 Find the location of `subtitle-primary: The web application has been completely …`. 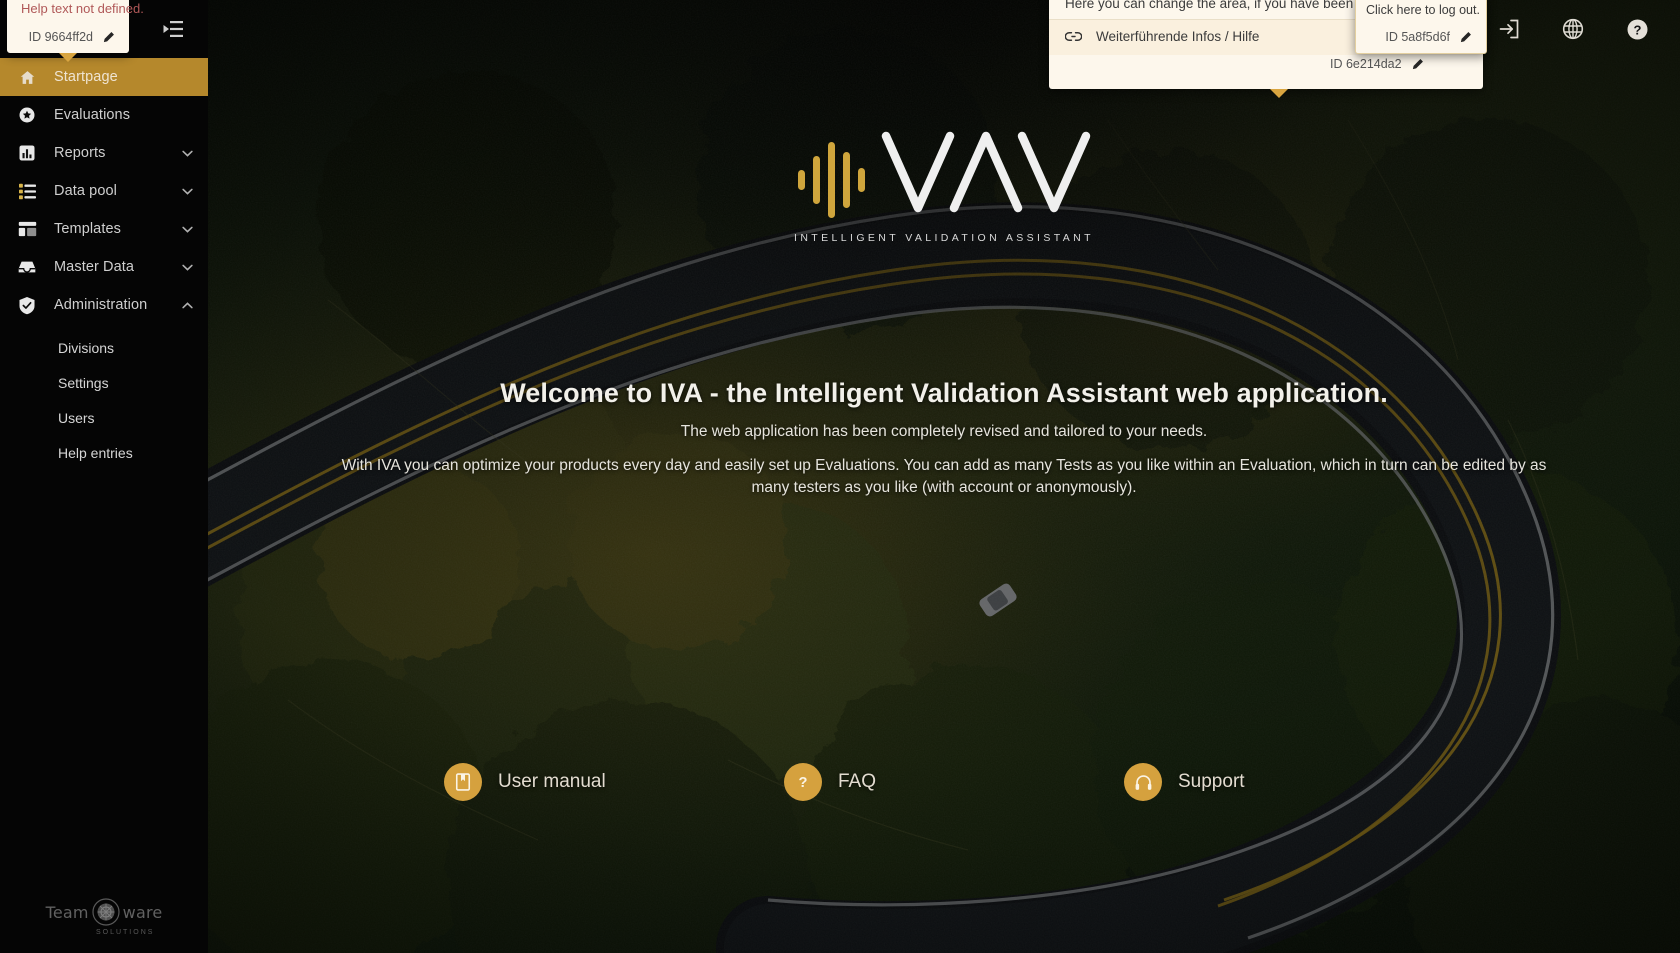

subtitle-primary: The web application has been completely … is located at coordinates (944, 431).